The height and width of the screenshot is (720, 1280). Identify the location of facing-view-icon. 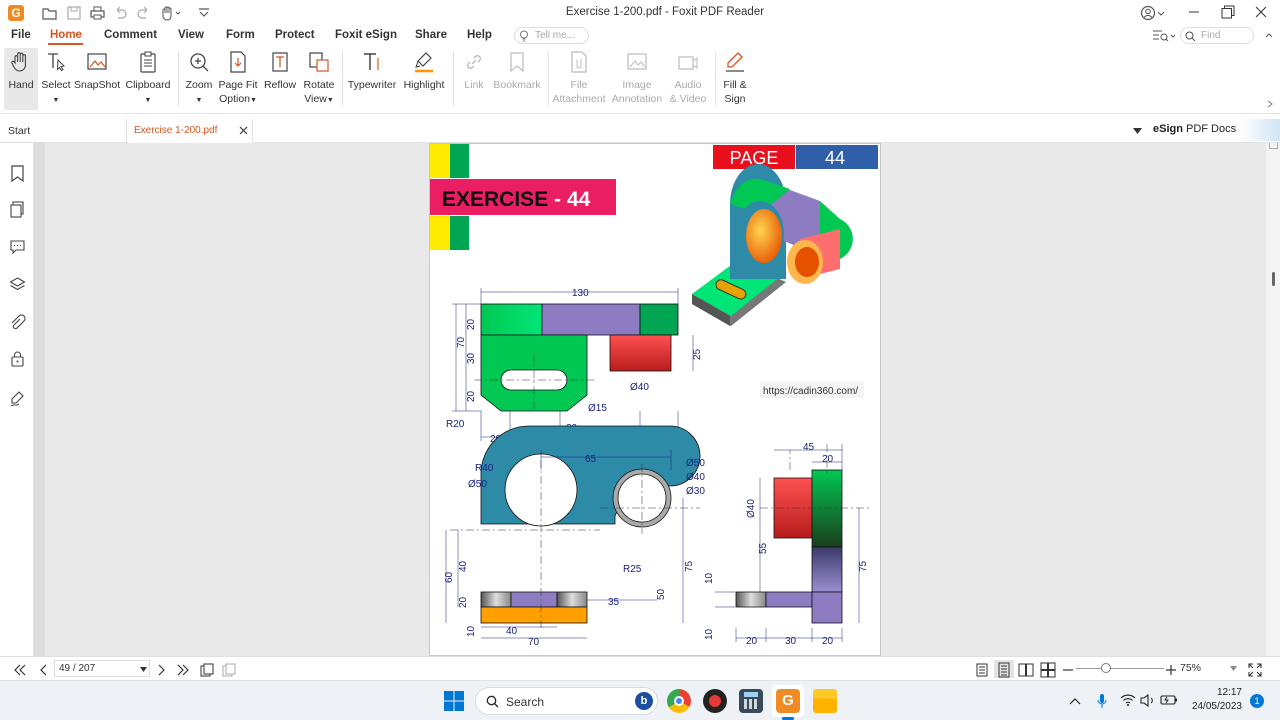
(1026, 670).